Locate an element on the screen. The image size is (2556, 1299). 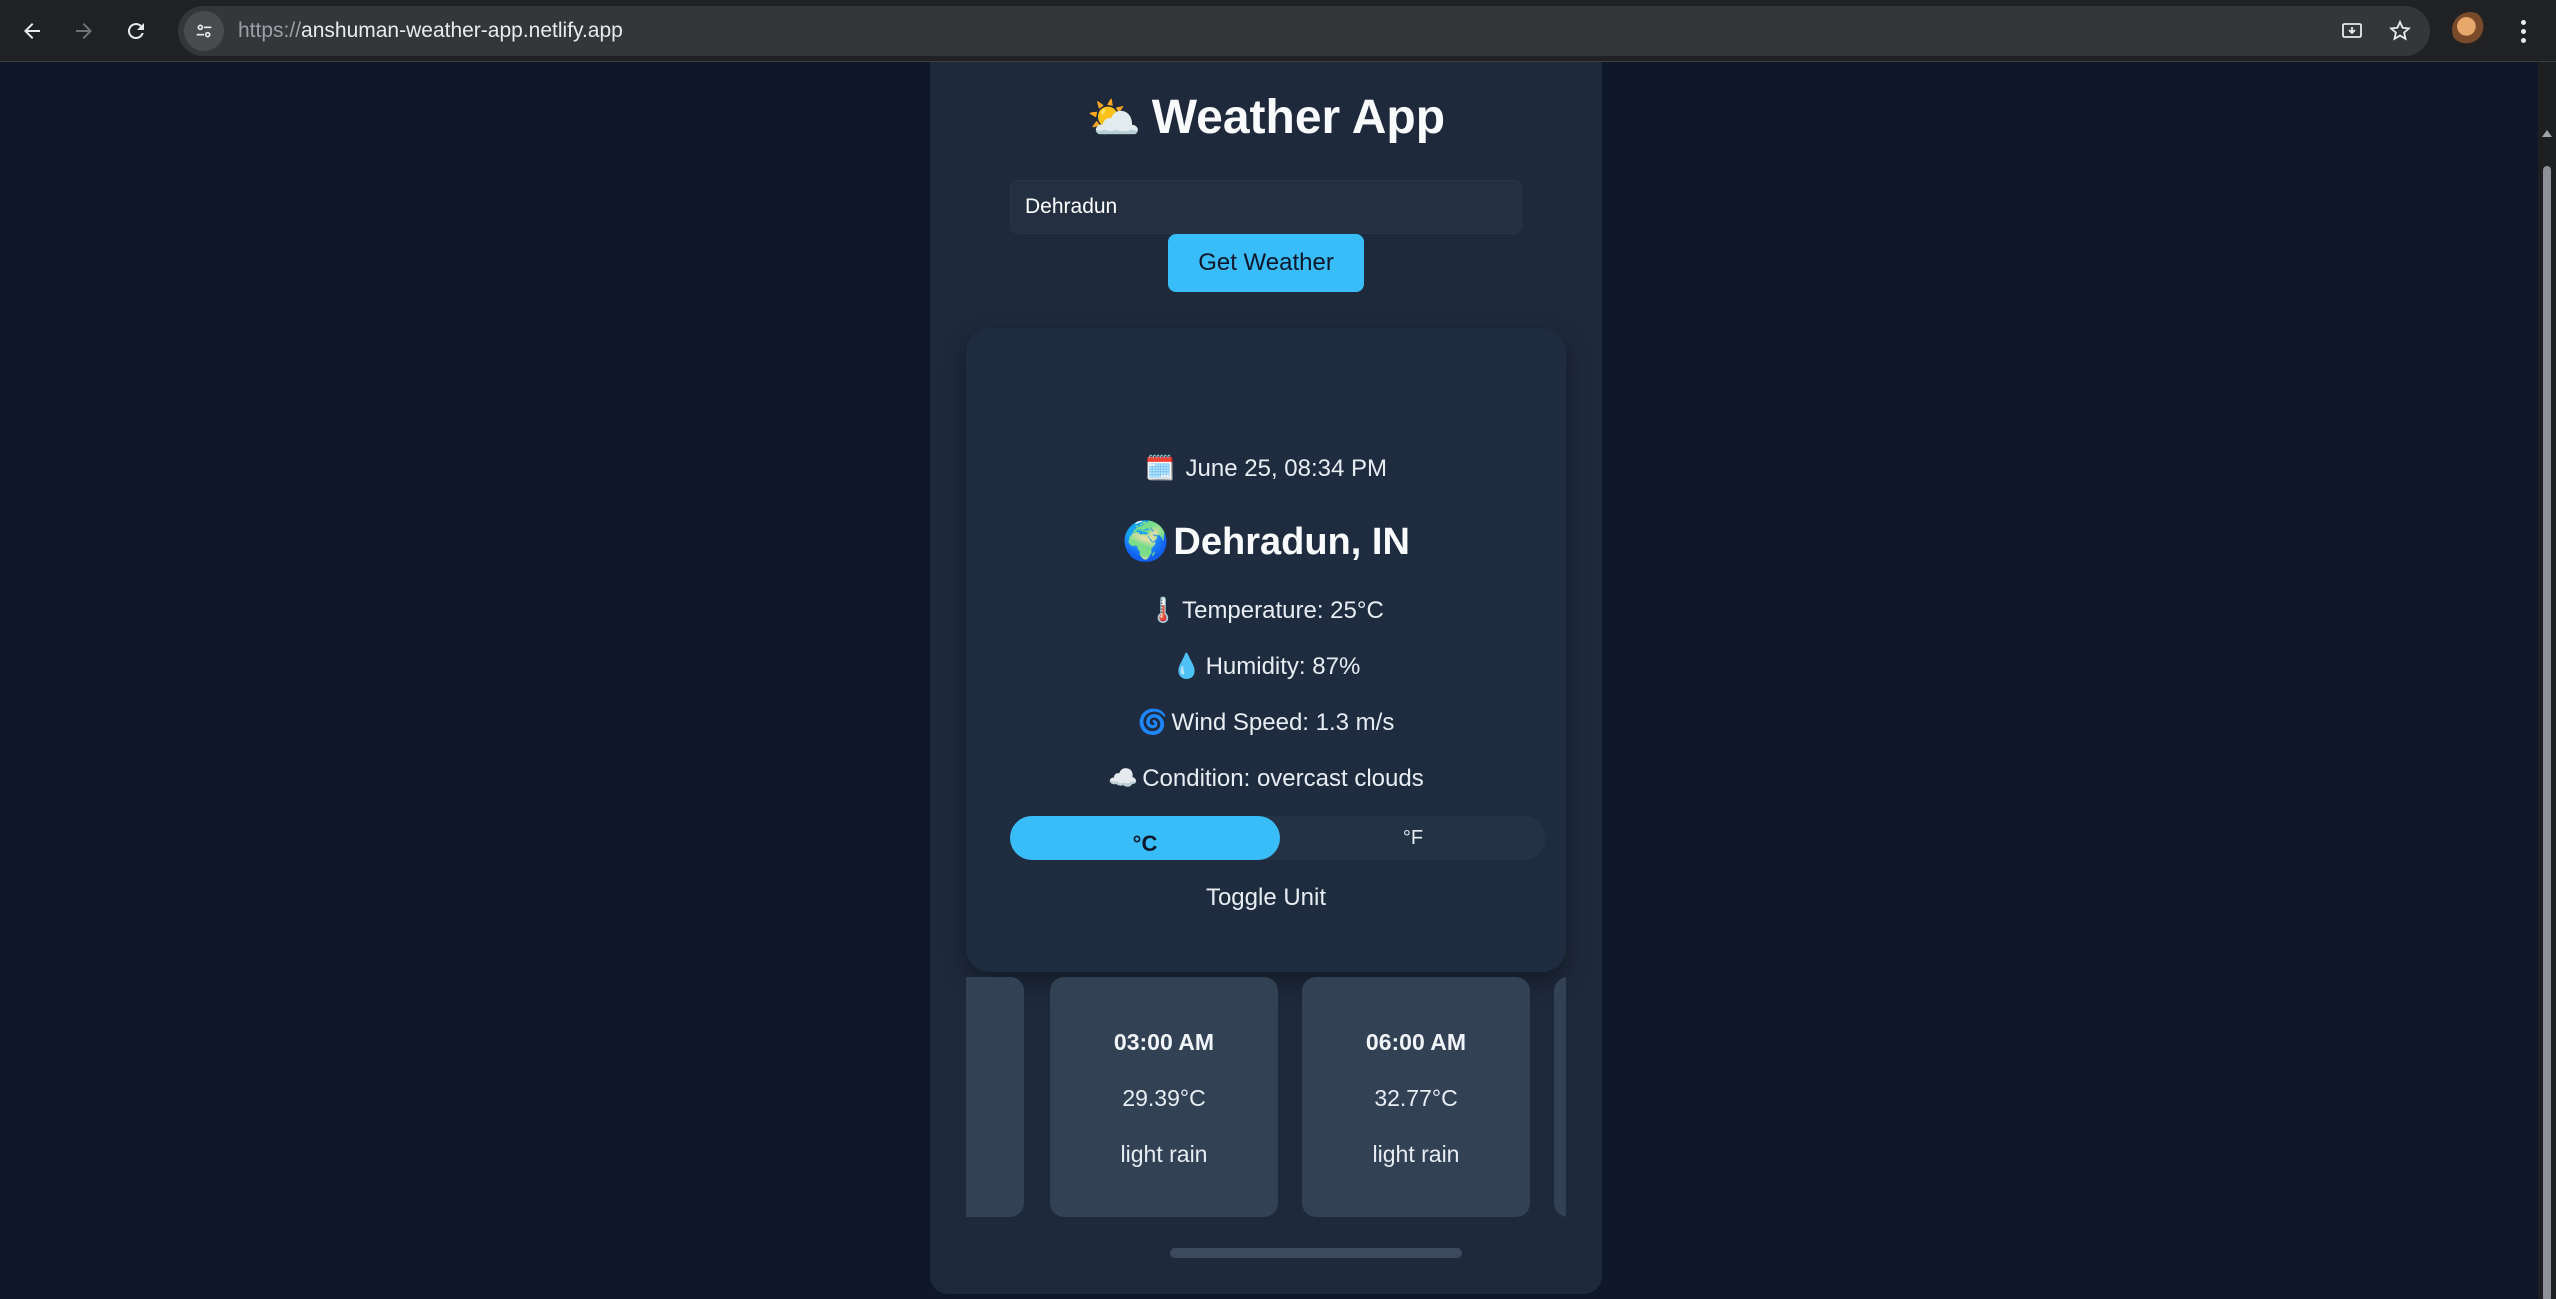
get-weather-button: Get Weather is located at coordinates (1266, 263).